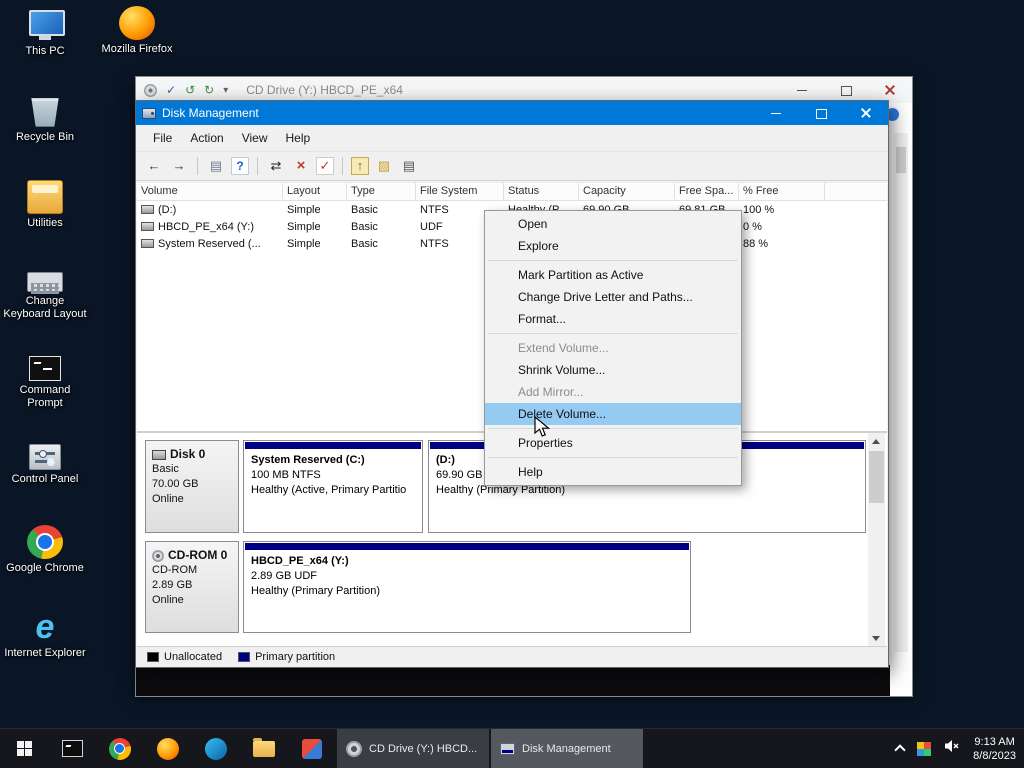 The height and width of the screenshot is (768, 1024). Describe the element at coordinates (190, 90) in the screenshot. I see `undo-icon: ↺` at that location.